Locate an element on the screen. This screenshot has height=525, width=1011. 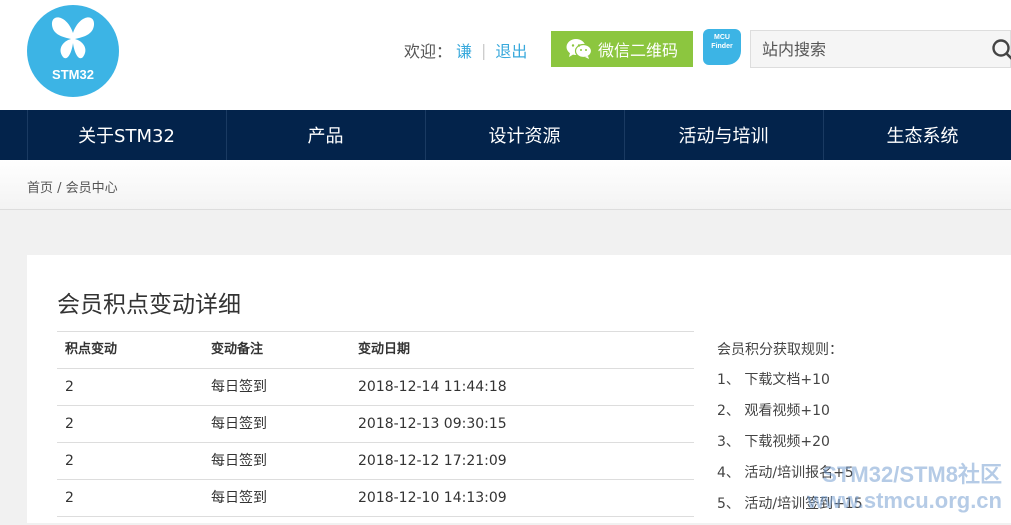
site-watermark: STM32/STM8社区 www.stmcu.org.cn is located at coordinates (891, 488).